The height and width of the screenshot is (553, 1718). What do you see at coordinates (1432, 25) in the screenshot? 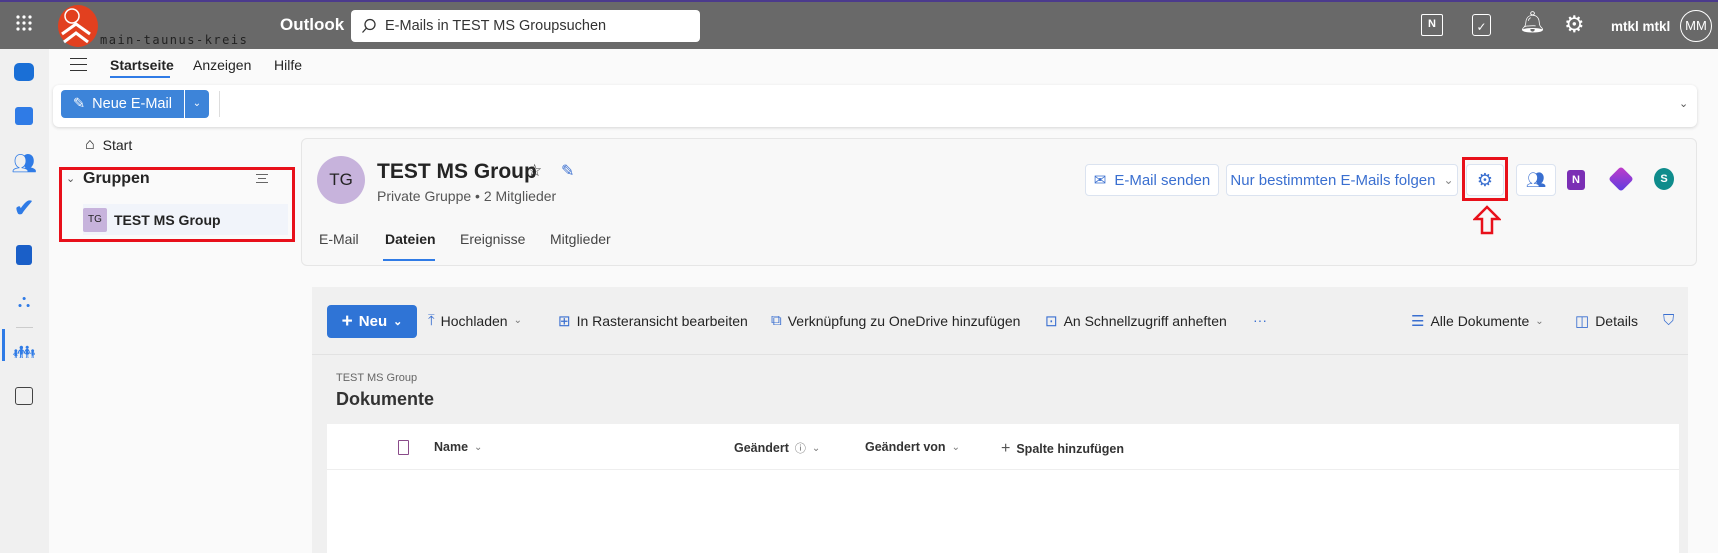
I see `onenote-feed-icon: N` at bounding box center [1432, 25].